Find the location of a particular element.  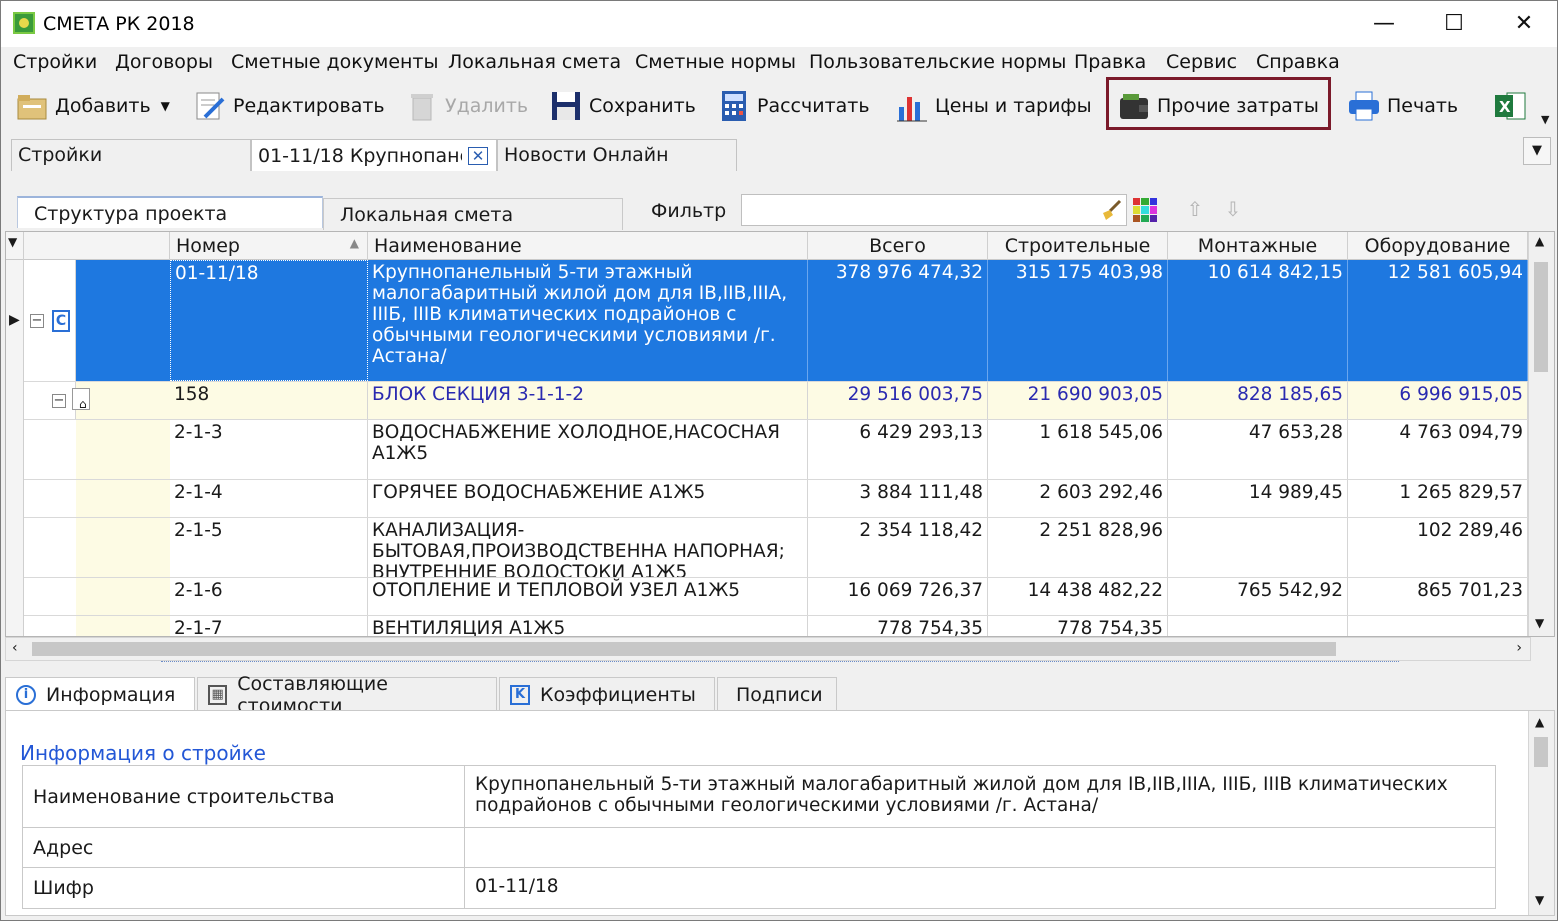

excel-export-button: X is located at coordinates (1513, 106).